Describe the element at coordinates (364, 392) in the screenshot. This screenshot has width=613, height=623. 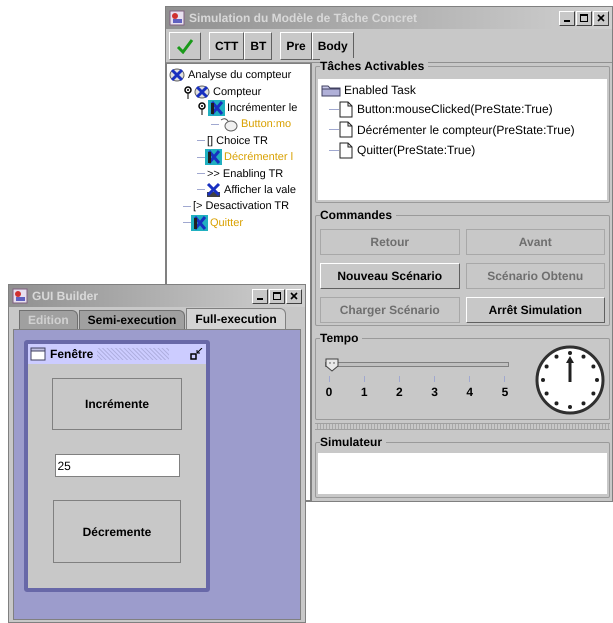
I see `tick-label: 1` at that location.